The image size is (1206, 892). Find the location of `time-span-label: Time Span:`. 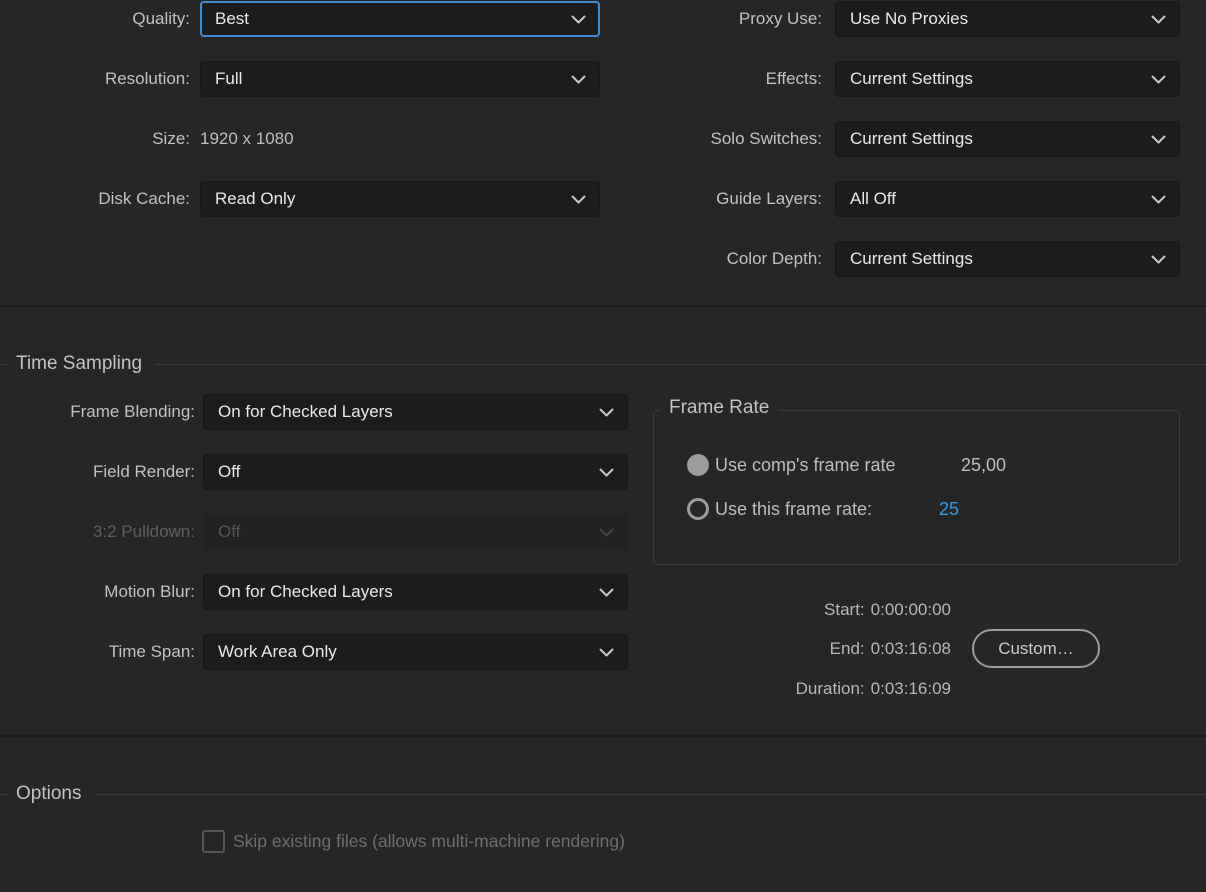

time-span-label: Time Span: is located at coordinates (151, 651).